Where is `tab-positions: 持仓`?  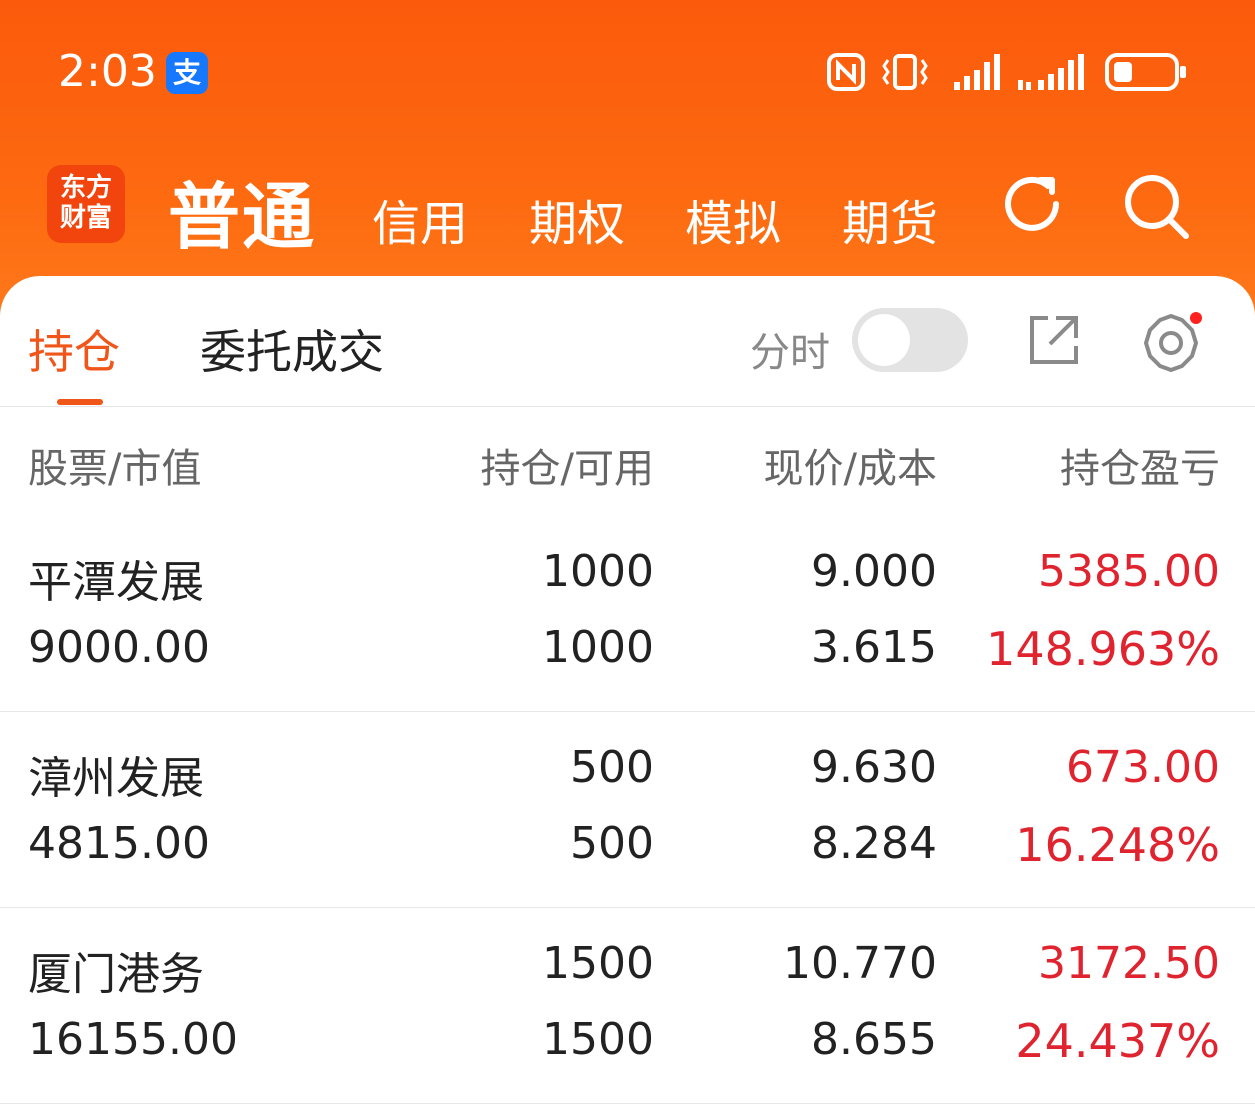 tab-positions: 持仓 is located at coordinates (74, 349).